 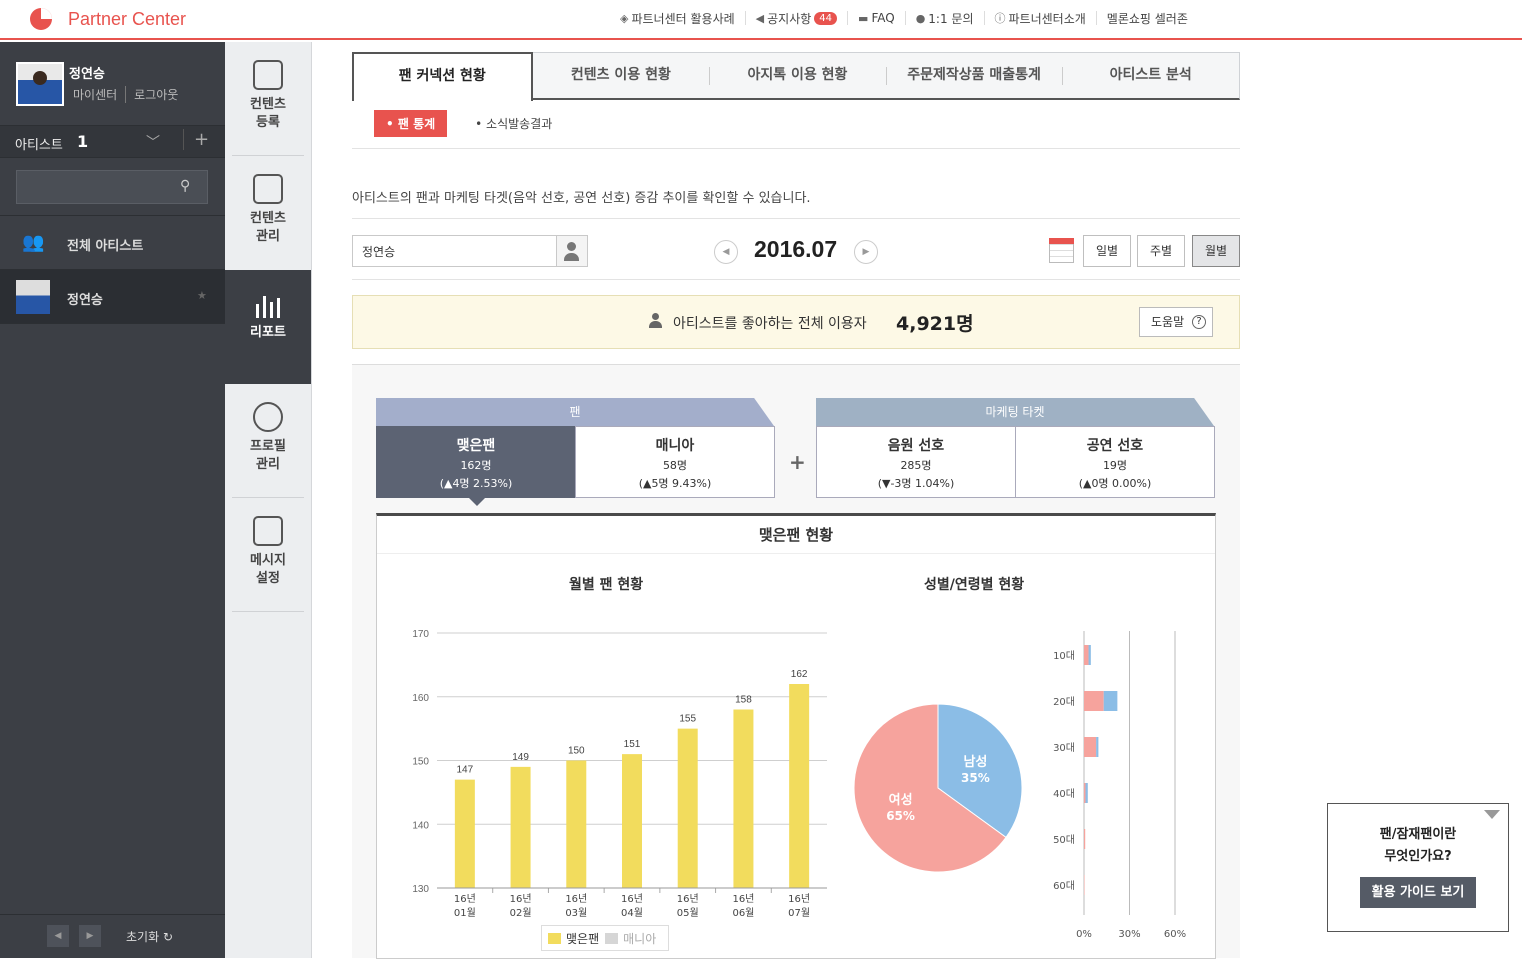 I want to click on card-delta: (▲4명 2.53%), so click(x=476, y=483).